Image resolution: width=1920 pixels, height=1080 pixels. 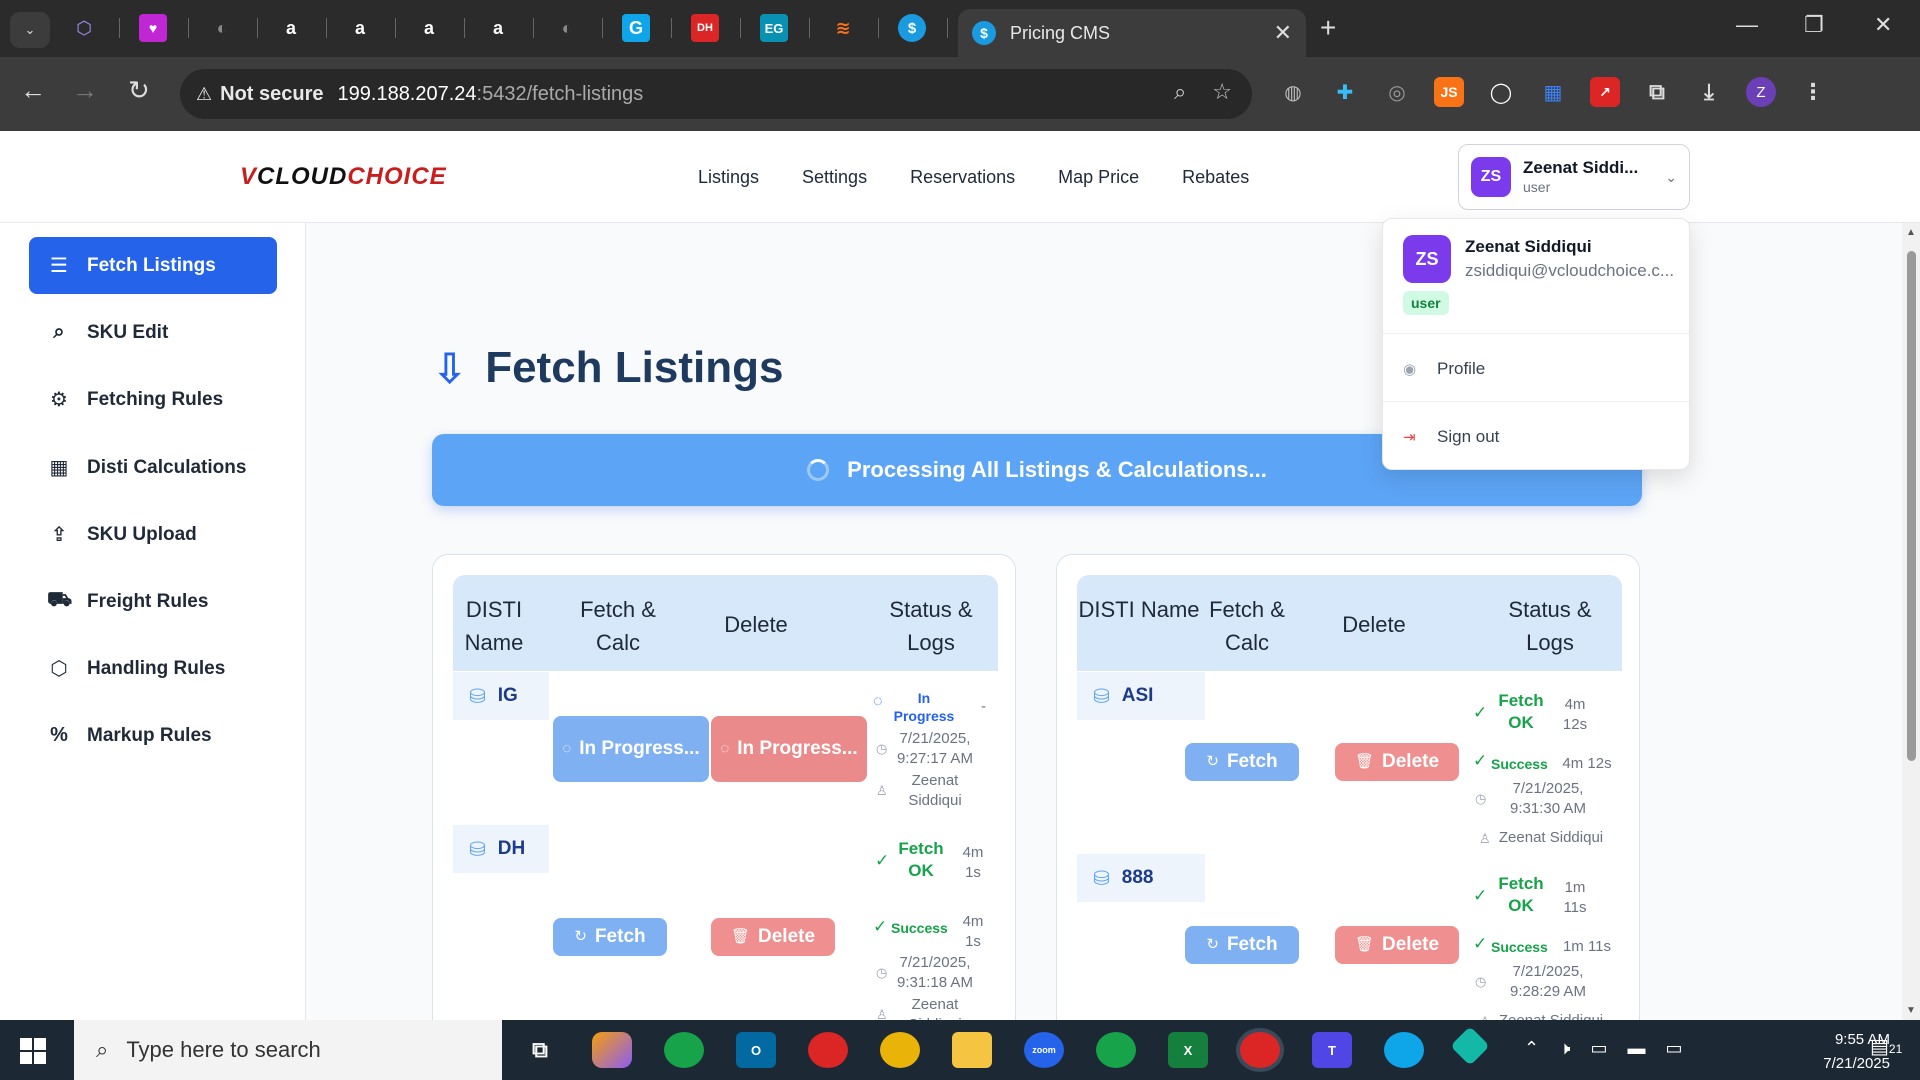 I want to click on cloud-extension-icon: ◎, so click(x=1397, y=92).